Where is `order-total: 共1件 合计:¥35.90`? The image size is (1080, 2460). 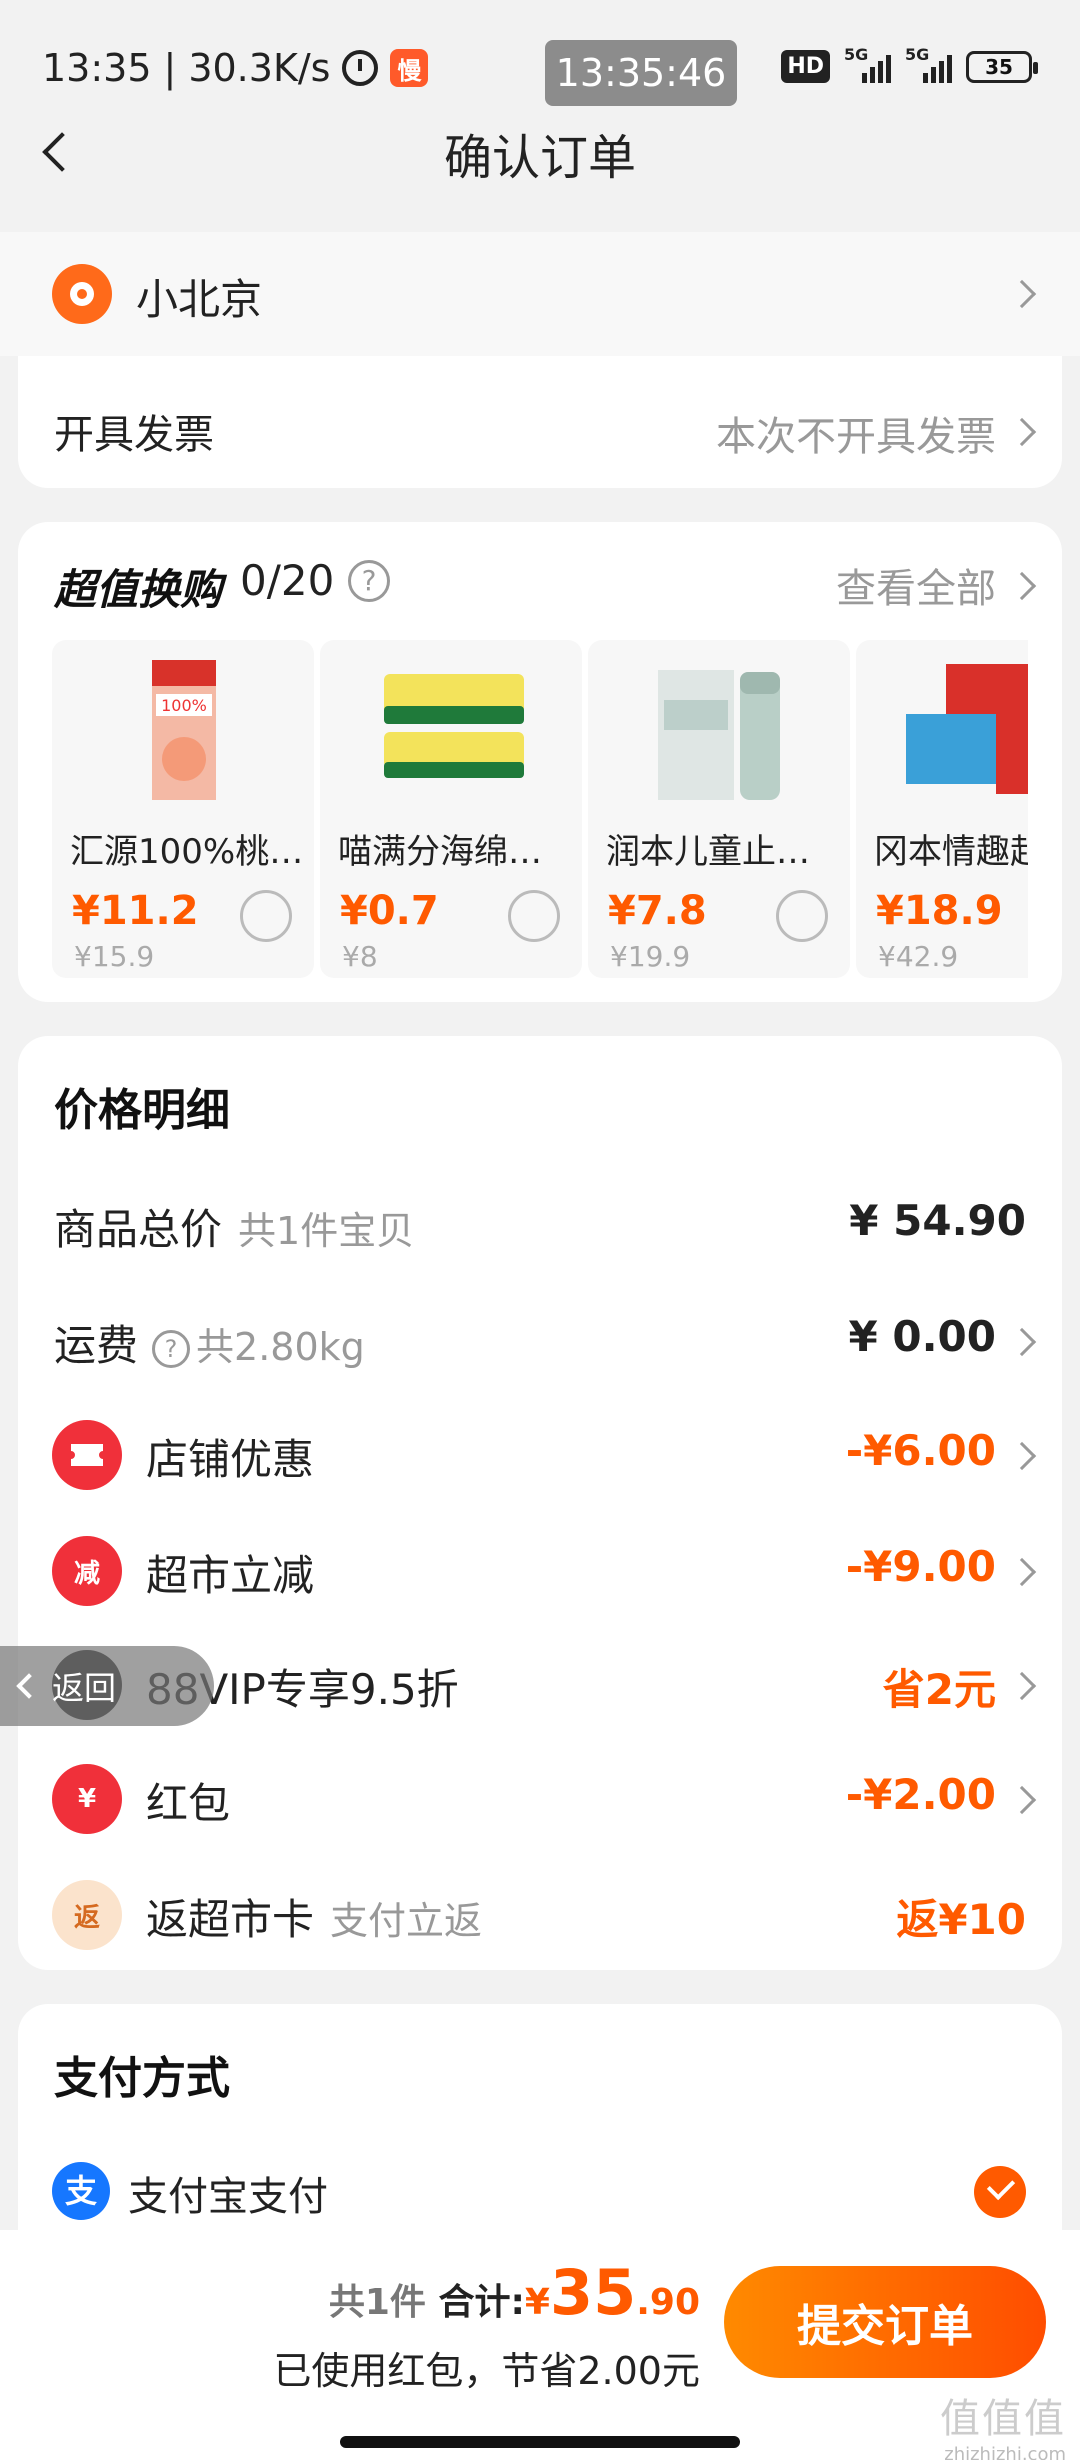
order-total: 共1件 合计:¥35.90 is located at coordinates (514, 2292).